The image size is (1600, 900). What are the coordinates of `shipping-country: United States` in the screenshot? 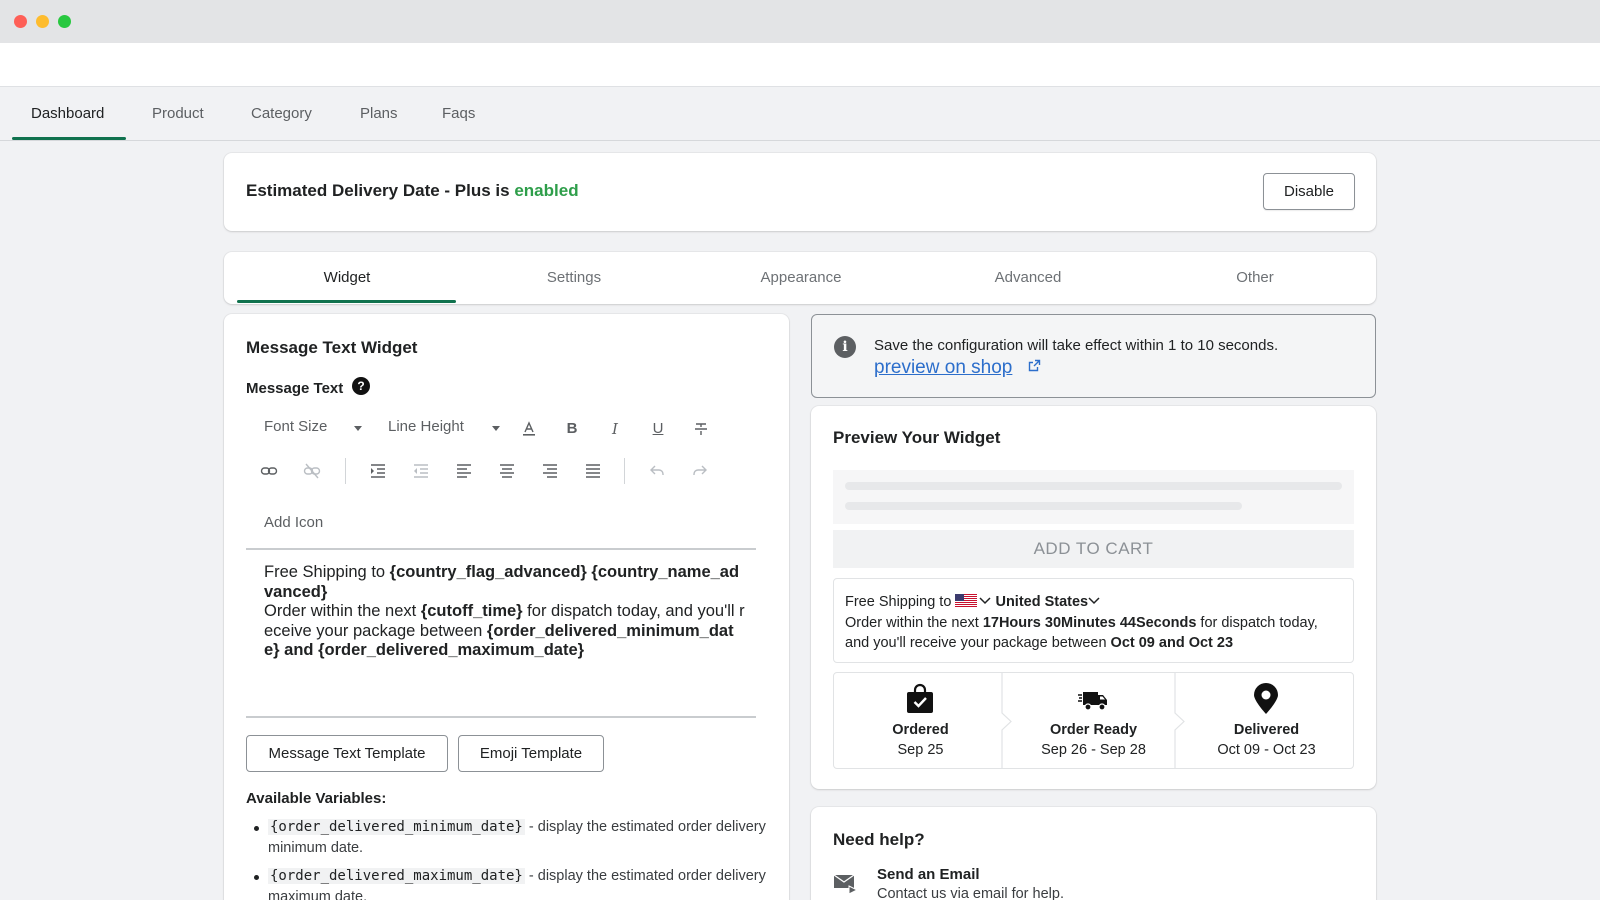 It's located at (1042, 602).